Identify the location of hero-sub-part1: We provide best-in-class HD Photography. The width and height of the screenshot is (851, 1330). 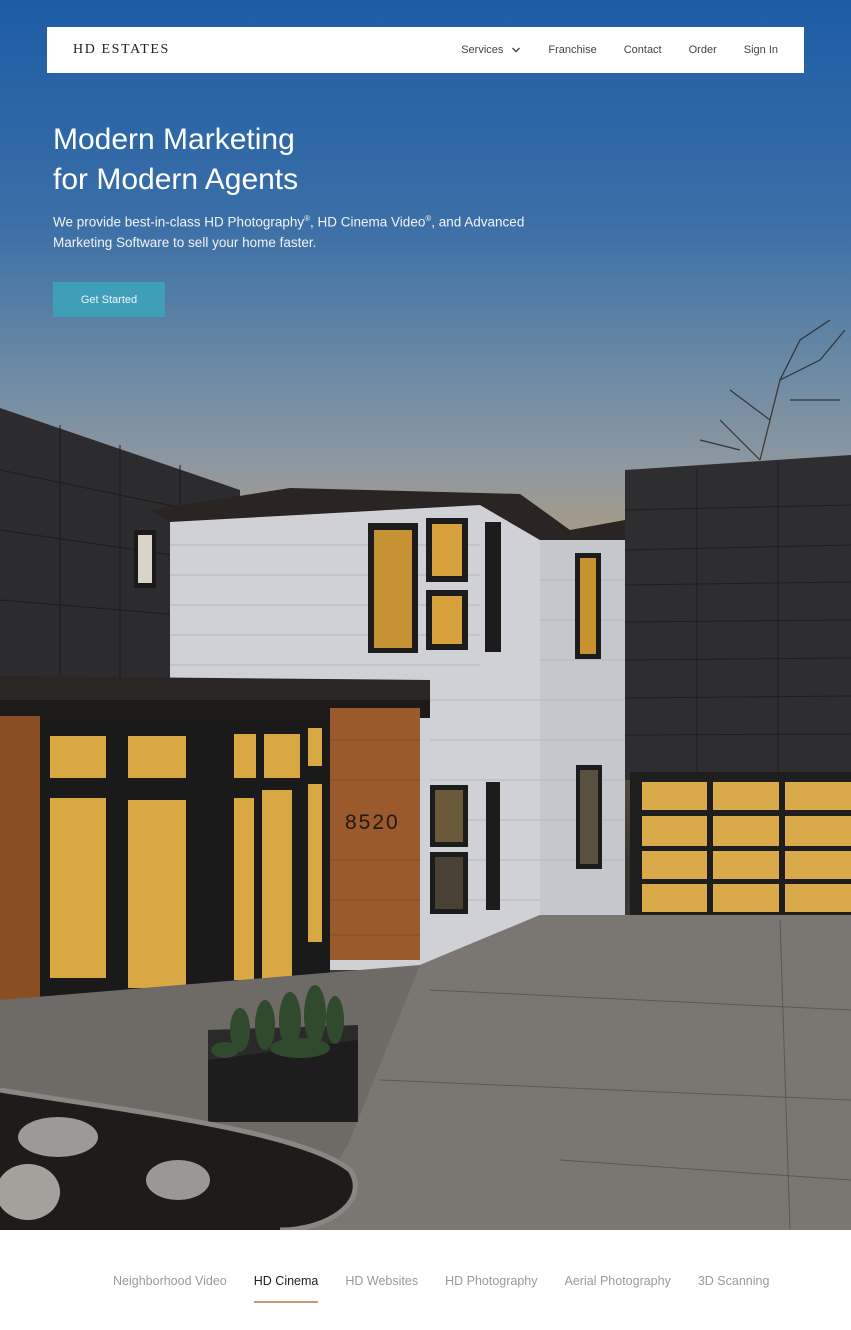
(179, 222).